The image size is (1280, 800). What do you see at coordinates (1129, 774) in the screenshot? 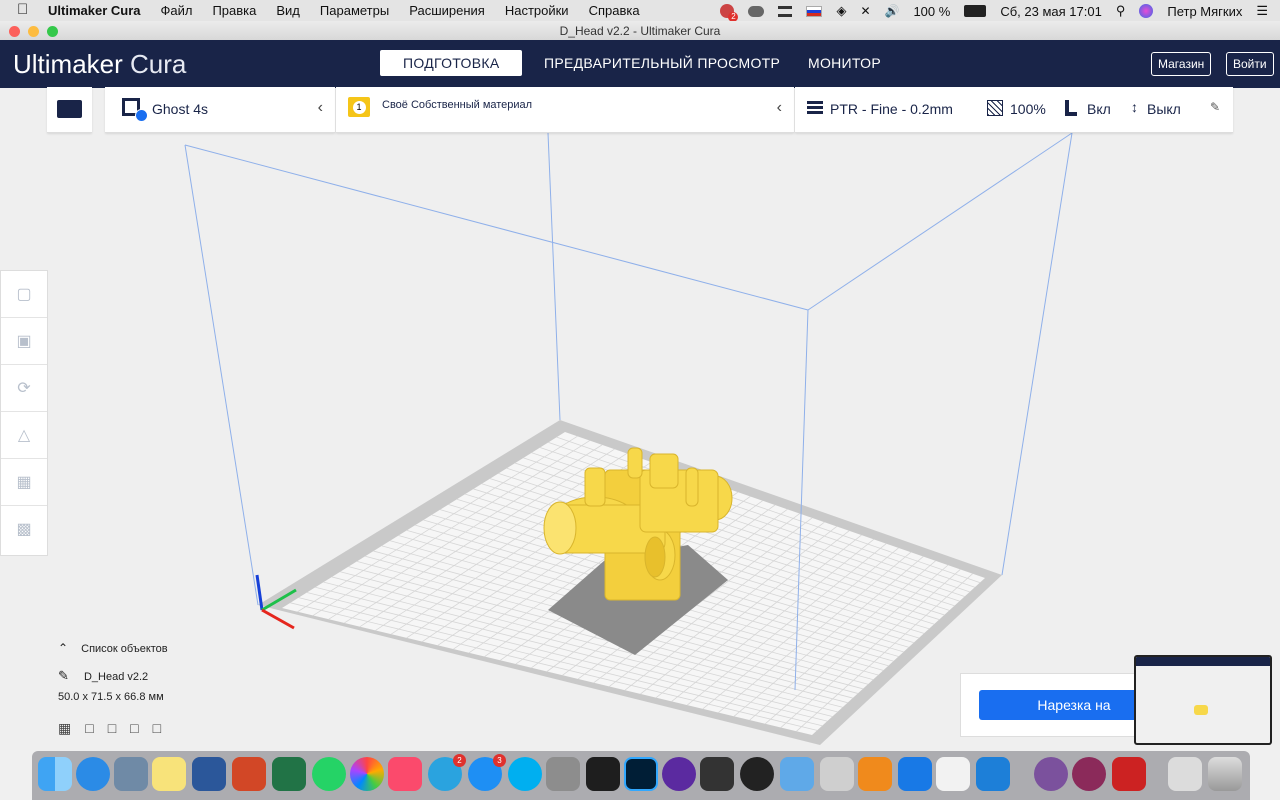
I see `photo-booth-icon` at bounding box center [1129, 774].